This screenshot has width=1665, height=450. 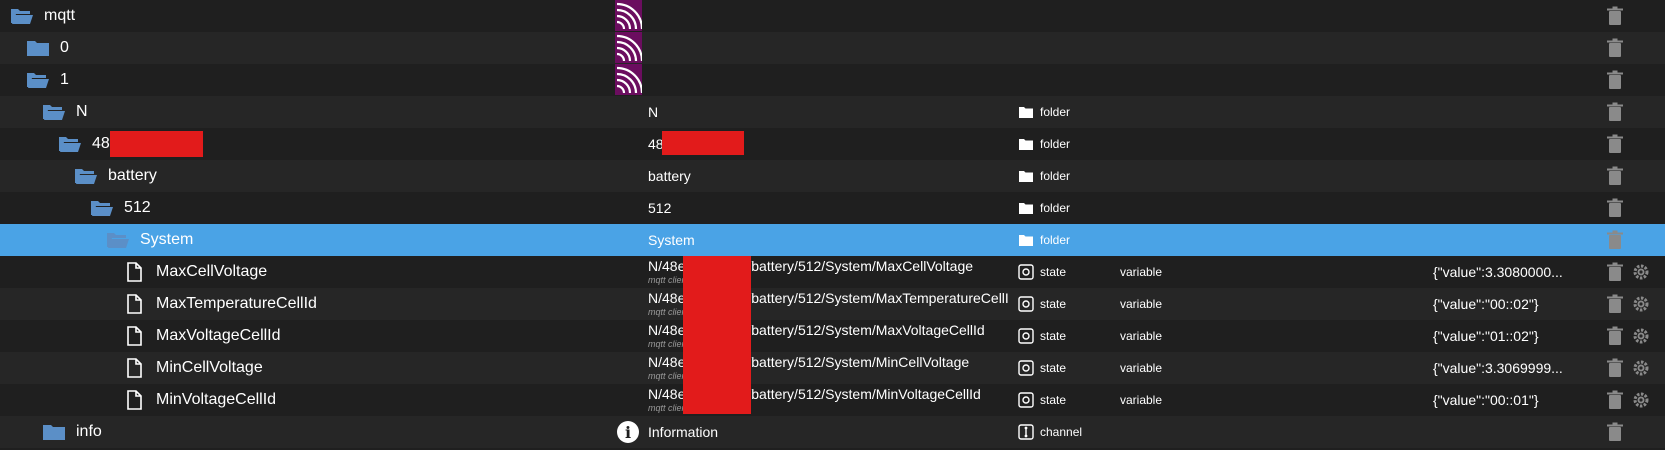 I want to click on tree-node-name: 512, so click(x=345, y=208).